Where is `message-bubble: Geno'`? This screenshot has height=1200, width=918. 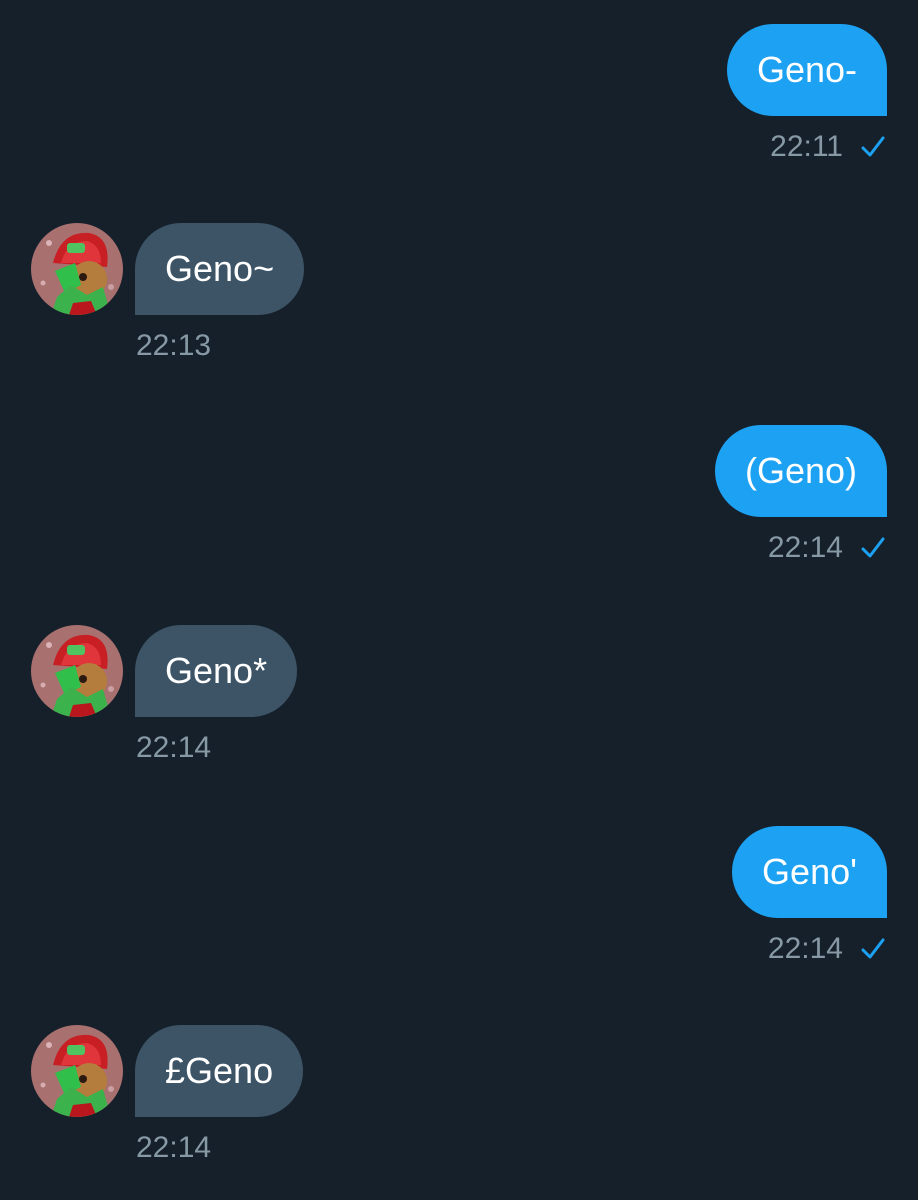
message-bubble: Geno' is located at coordinates (809, 872).